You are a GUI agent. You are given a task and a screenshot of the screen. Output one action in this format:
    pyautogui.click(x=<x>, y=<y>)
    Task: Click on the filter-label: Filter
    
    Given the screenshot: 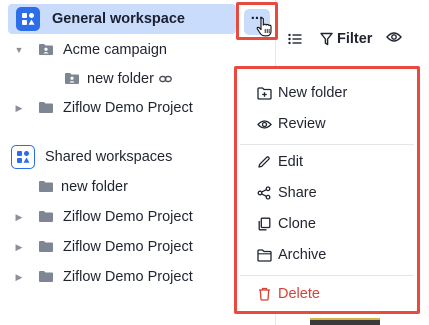 What is the action you would take?
    pyautogui.click(x=355, y=39)
    